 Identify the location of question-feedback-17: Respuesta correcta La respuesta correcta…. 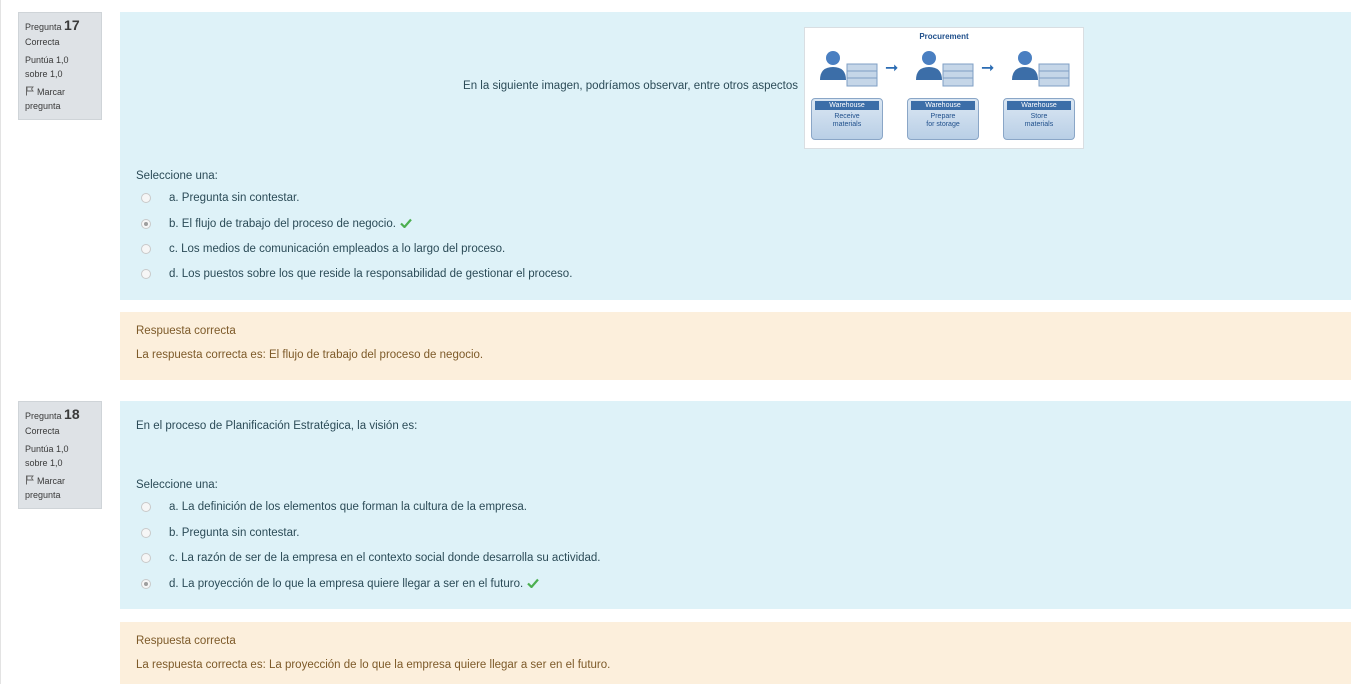
(735, 346).